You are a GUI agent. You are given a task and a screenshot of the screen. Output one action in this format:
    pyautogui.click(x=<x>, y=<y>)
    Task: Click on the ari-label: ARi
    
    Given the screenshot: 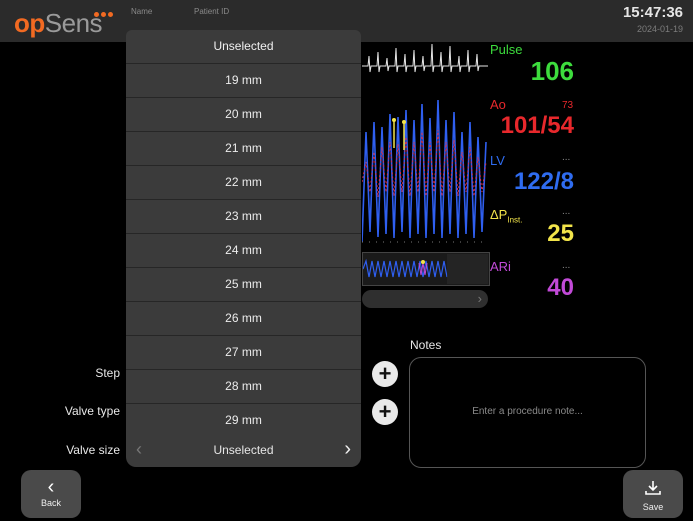 What is the action you would take?
    pyautogui.click(x=500, y=266)
    